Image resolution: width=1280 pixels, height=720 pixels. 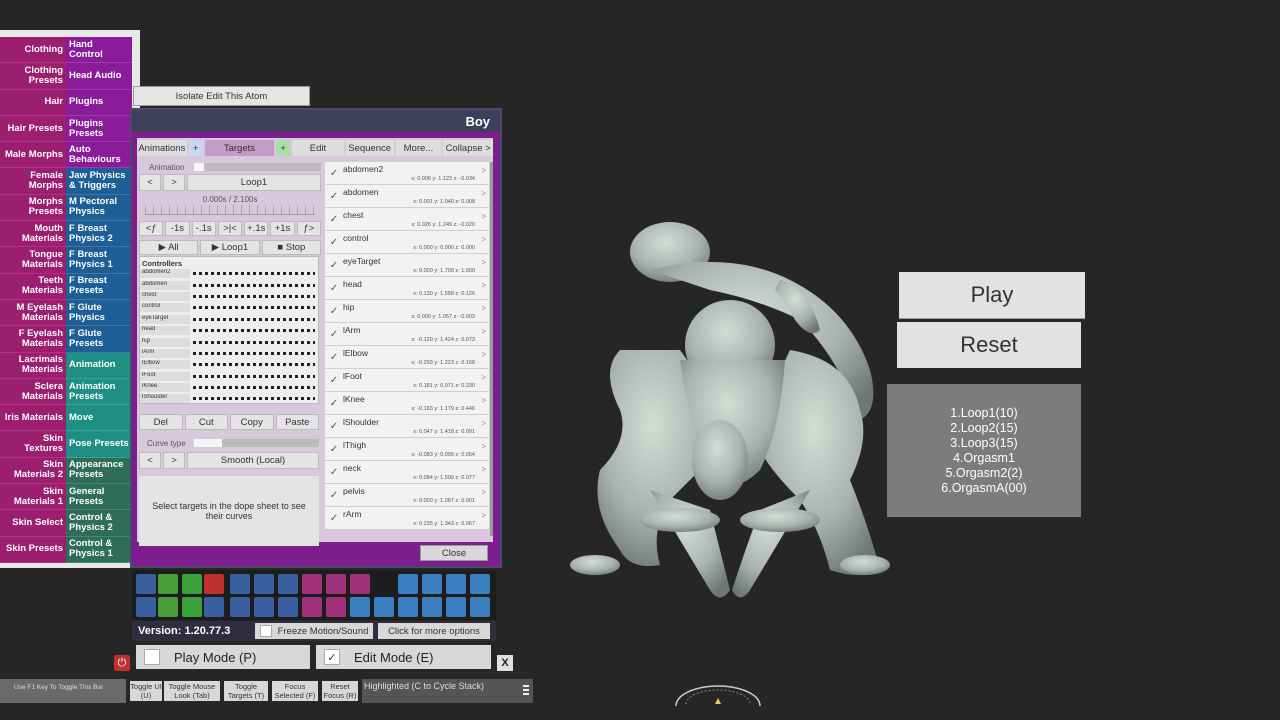 I want to click on dope-sheet-row: lShoulder, so click(x=229, y=398).